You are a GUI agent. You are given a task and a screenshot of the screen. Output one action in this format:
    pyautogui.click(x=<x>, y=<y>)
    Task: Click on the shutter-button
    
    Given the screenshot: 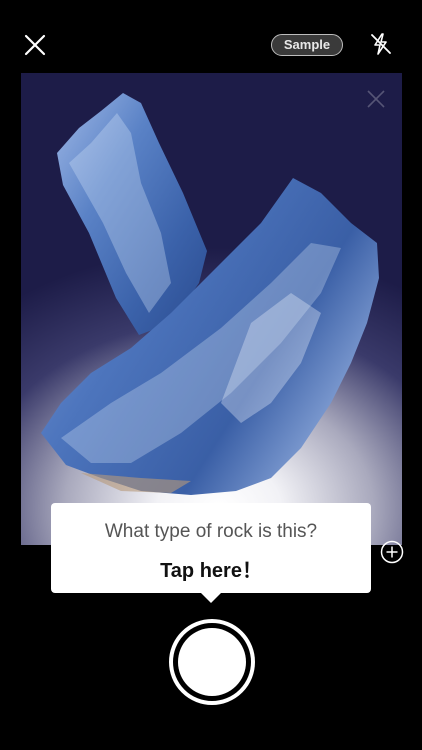 What is the action you would take?
    pyautogui.click(x=212, y=662)
    